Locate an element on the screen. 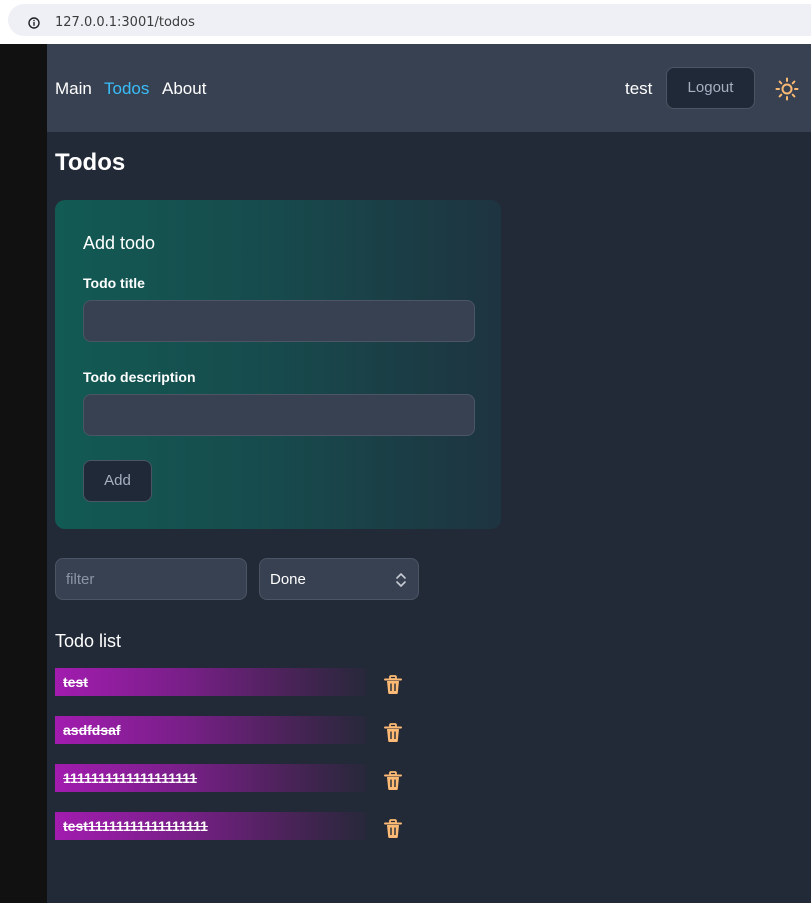 Image resolution: width=811 pixels, height=903 pixels. todo-description-input is located at coordinates (279, 415).